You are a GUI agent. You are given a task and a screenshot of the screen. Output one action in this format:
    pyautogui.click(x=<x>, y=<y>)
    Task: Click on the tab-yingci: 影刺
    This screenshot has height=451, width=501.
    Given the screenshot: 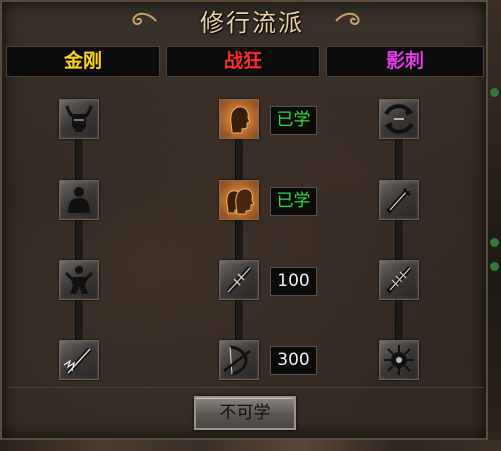 What is the action you would take?
    pyautogui.click(x=405, y=61)
    